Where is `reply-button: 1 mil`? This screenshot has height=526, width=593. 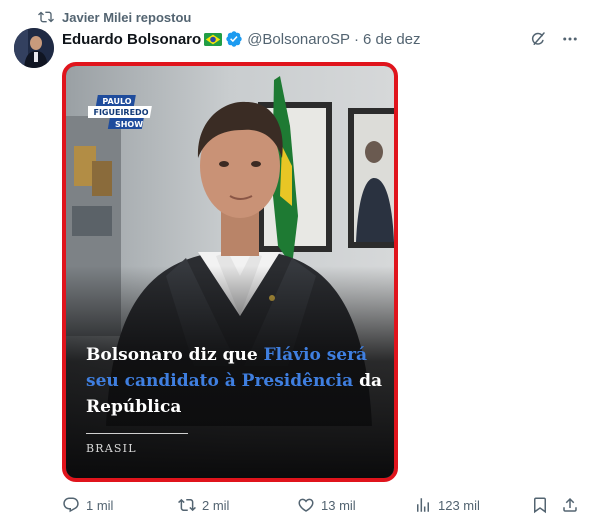
reply-button: 1 mil is located at coordinates (87, 505).